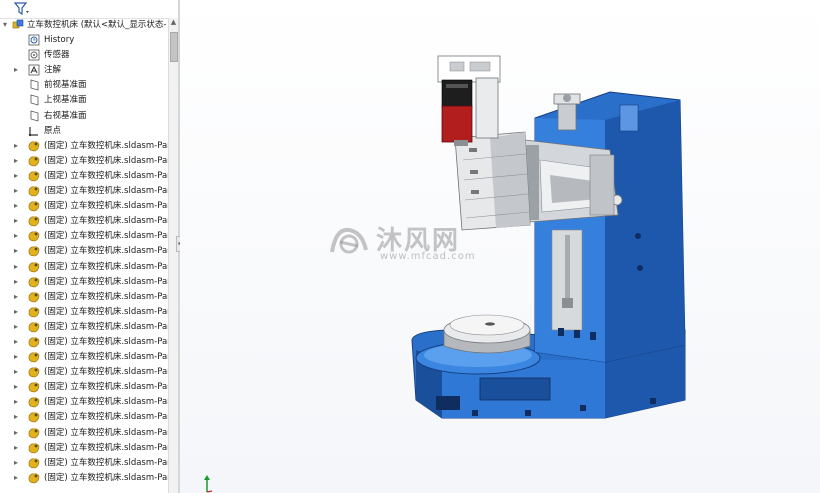 Image resolution: width=820 pixels, height=493 pixels. Describe the element at coordinates (487, 334) in the screenshot. I see `rotary-table` at that location.